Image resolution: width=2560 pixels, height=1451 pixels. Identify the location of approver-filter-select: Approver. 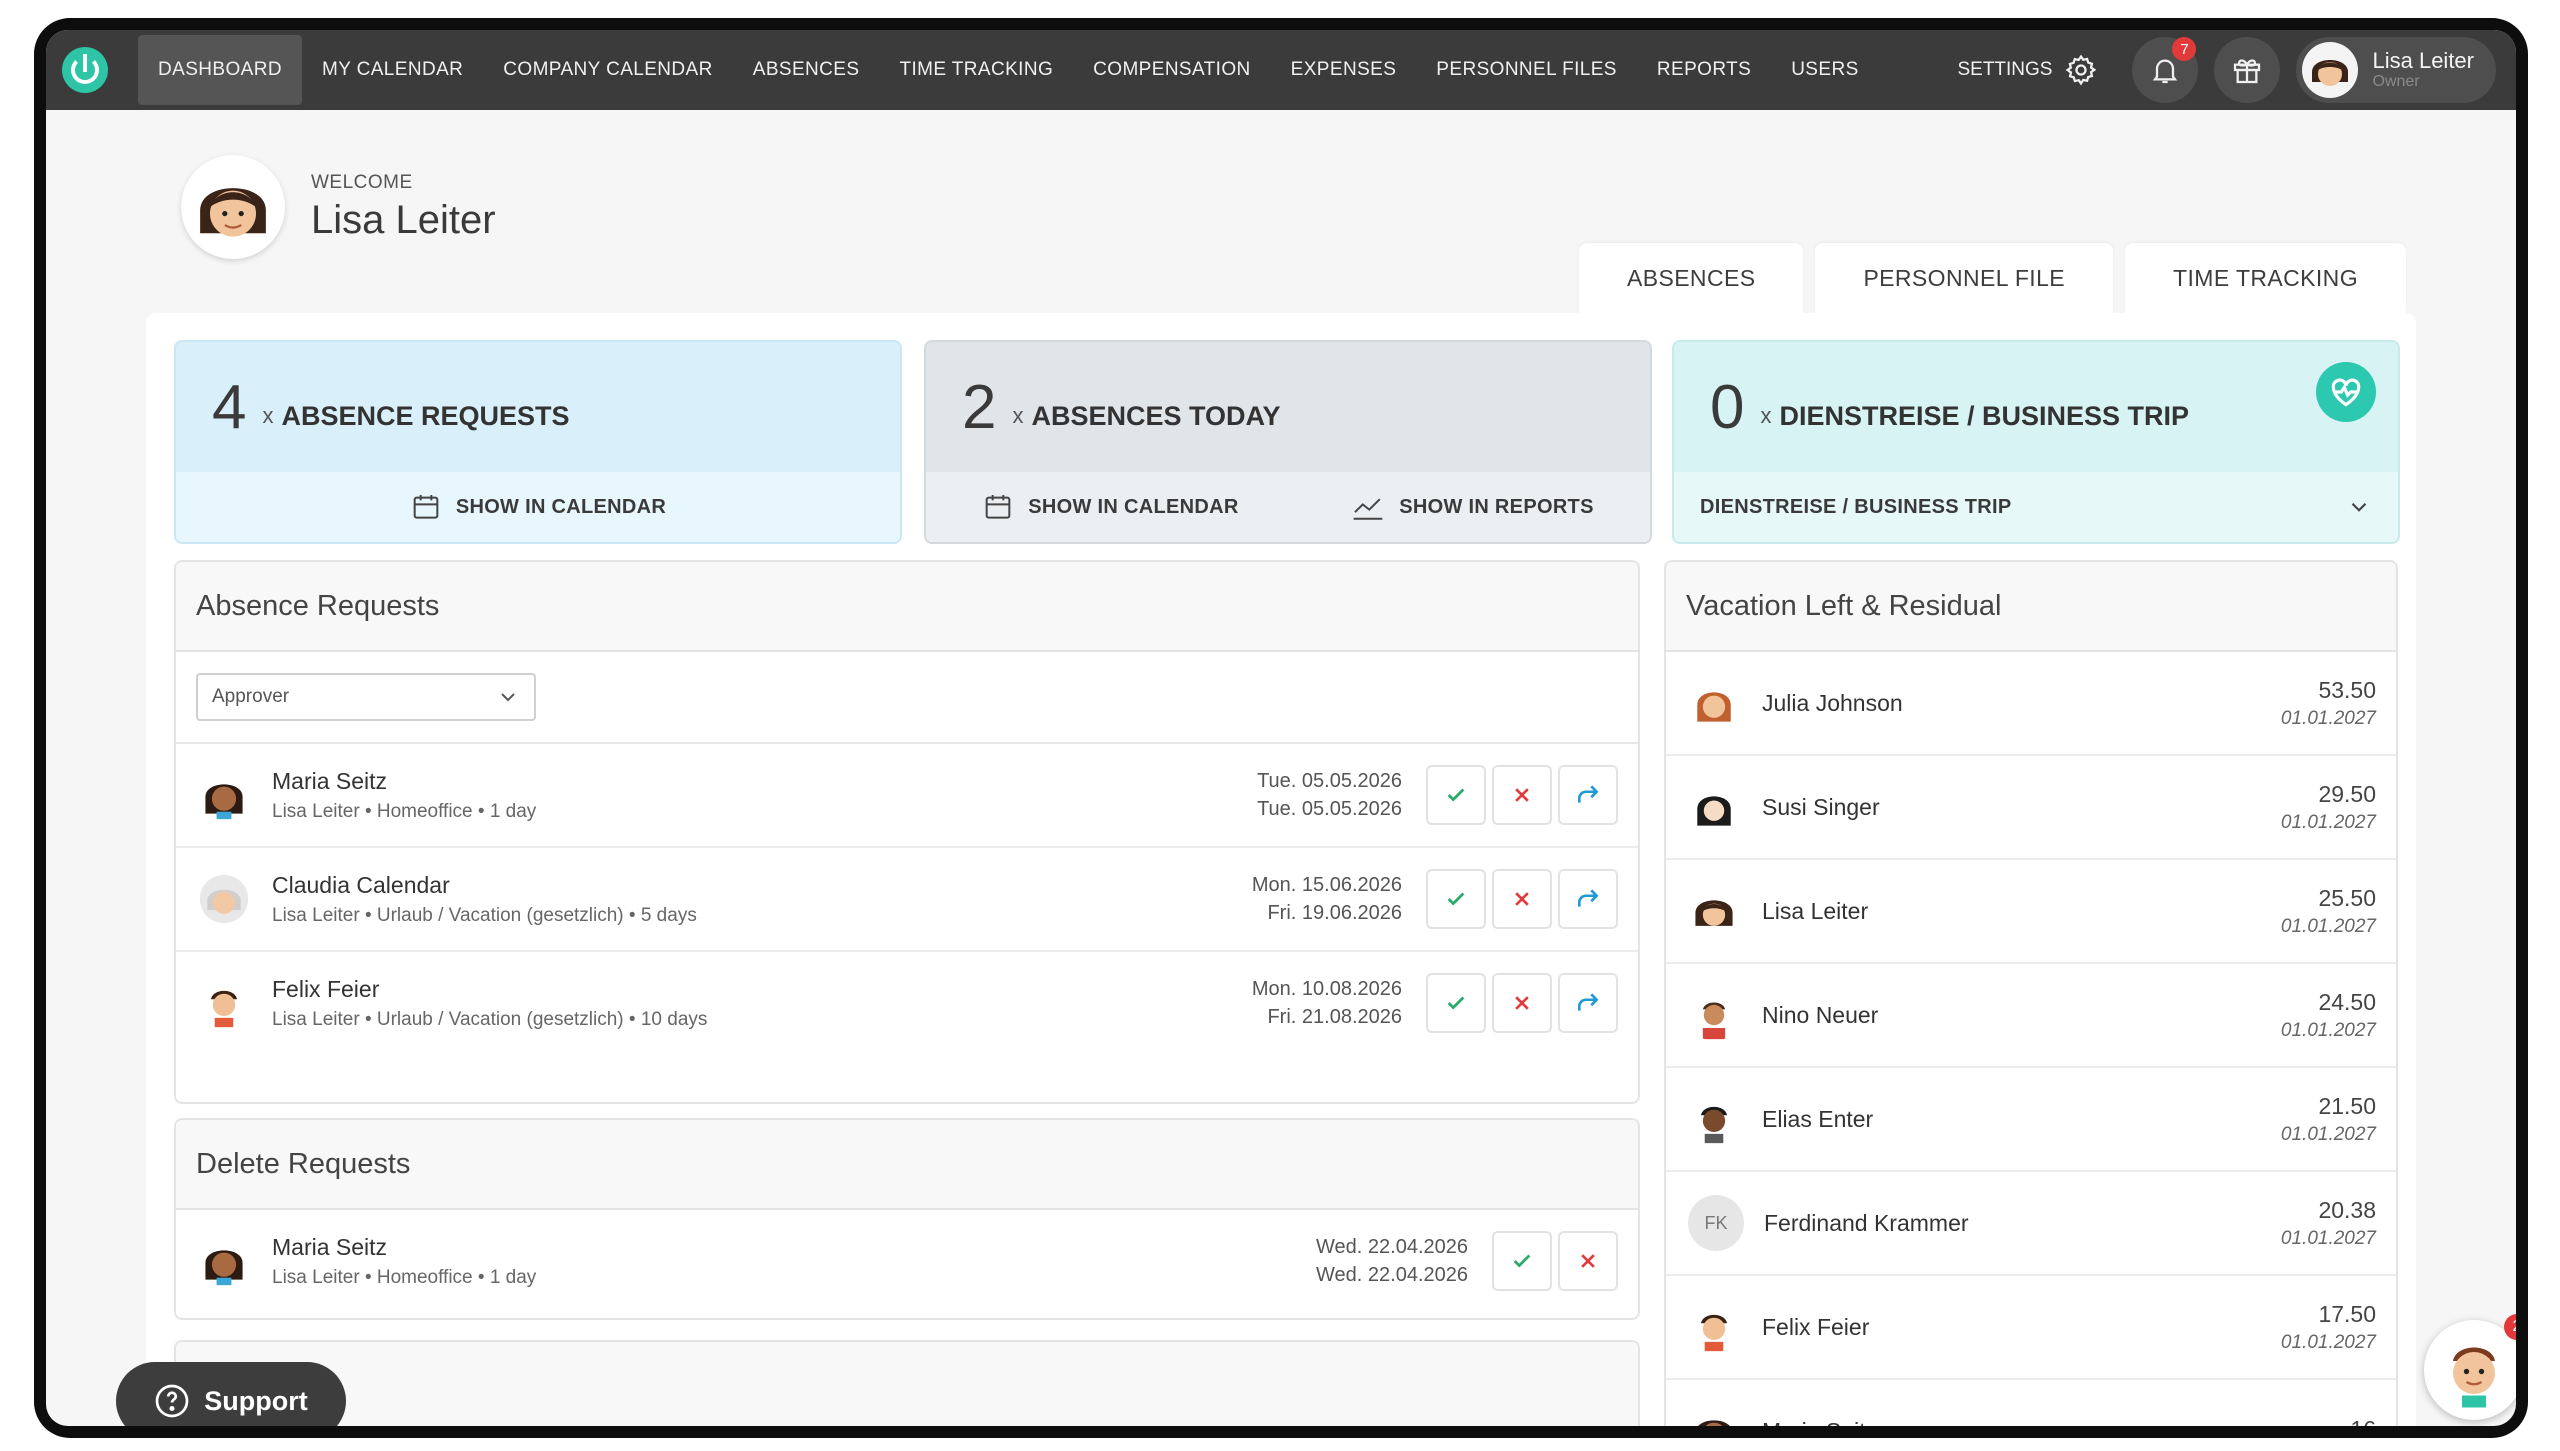
(366, 697).